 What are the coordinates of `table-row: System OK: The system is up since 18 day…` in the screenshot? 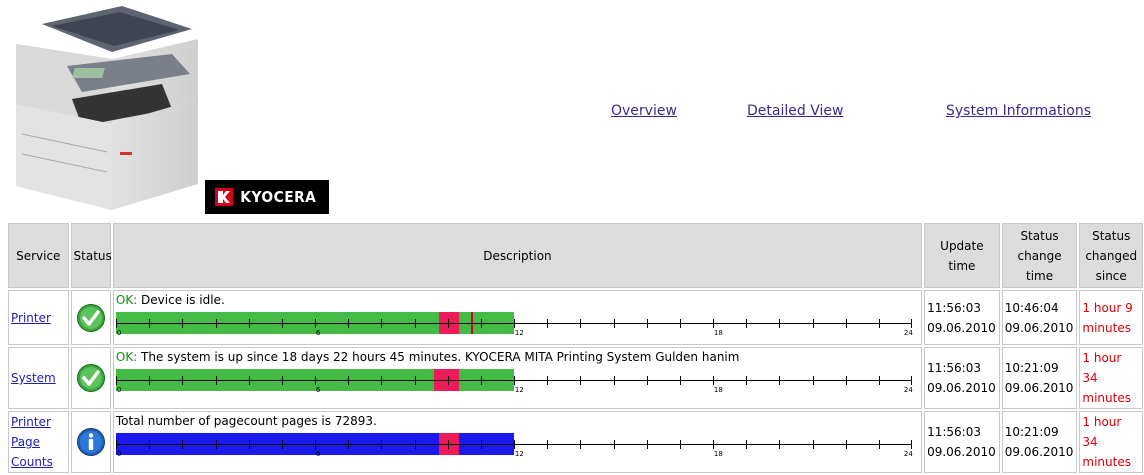 It's located at (575, 378).